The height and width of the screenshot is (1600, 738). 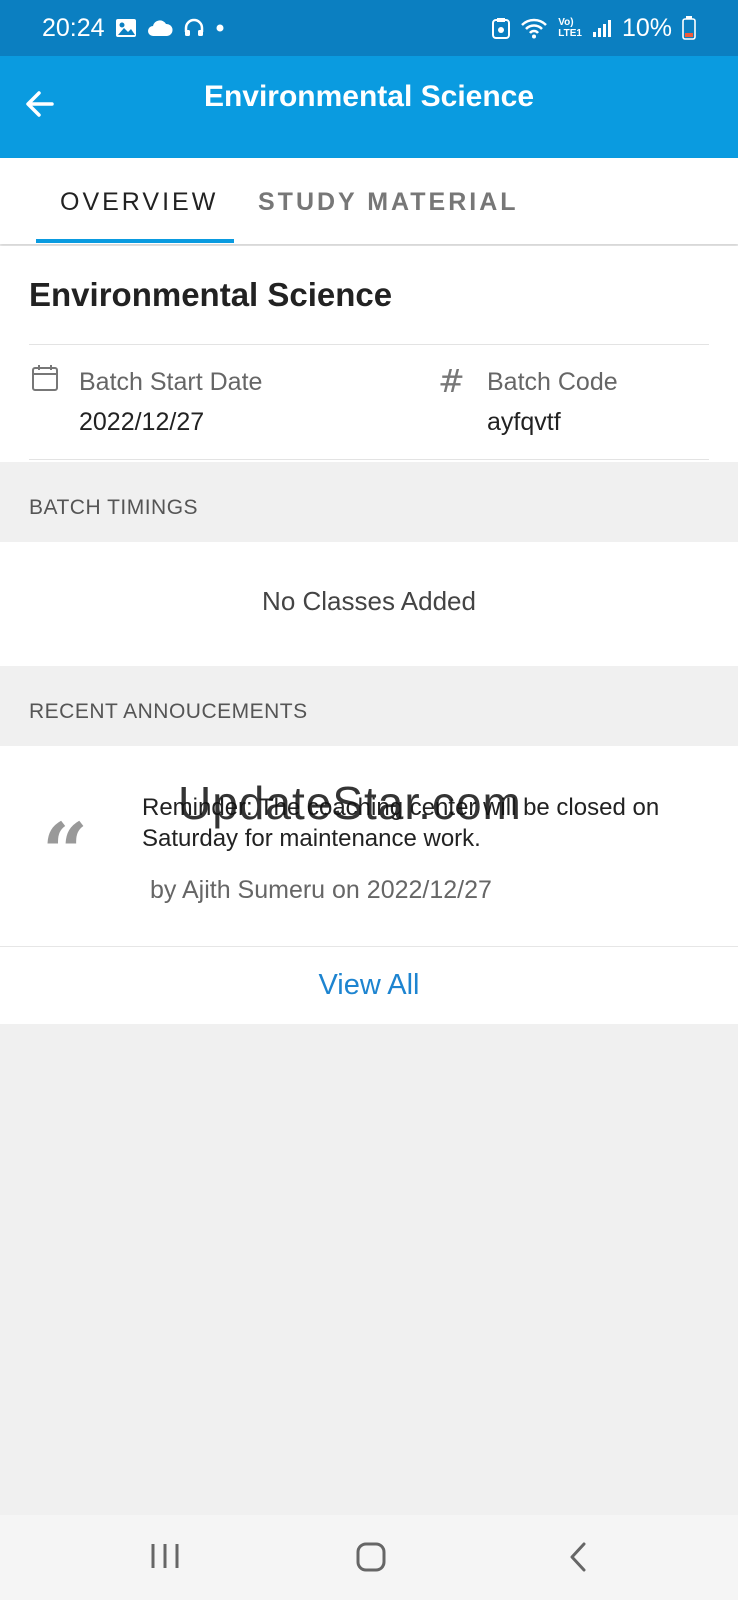 I want to click on announcement-meta: by Ajith Sumeru on 2022/12/27, so click(x=321, y=890).